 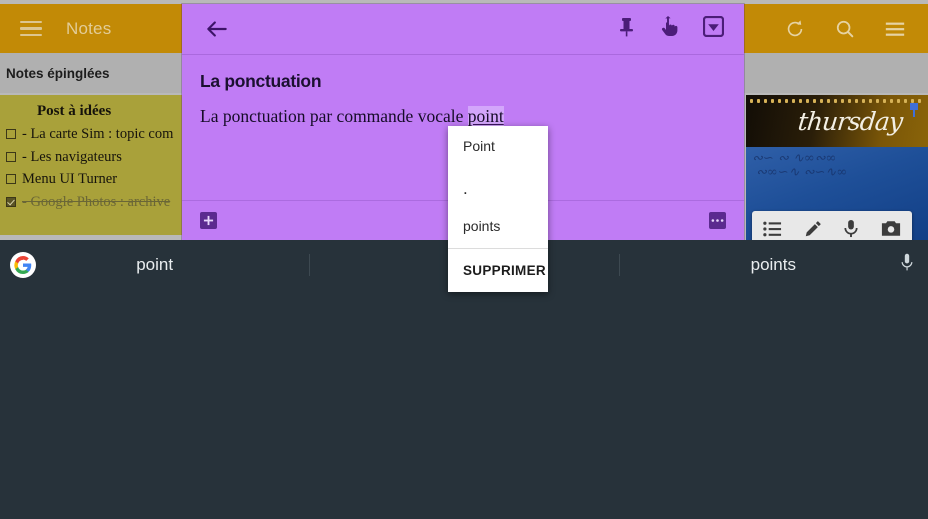 I want to click on list-item: - La carte Sim : topic com, so click(x=92, y=134).